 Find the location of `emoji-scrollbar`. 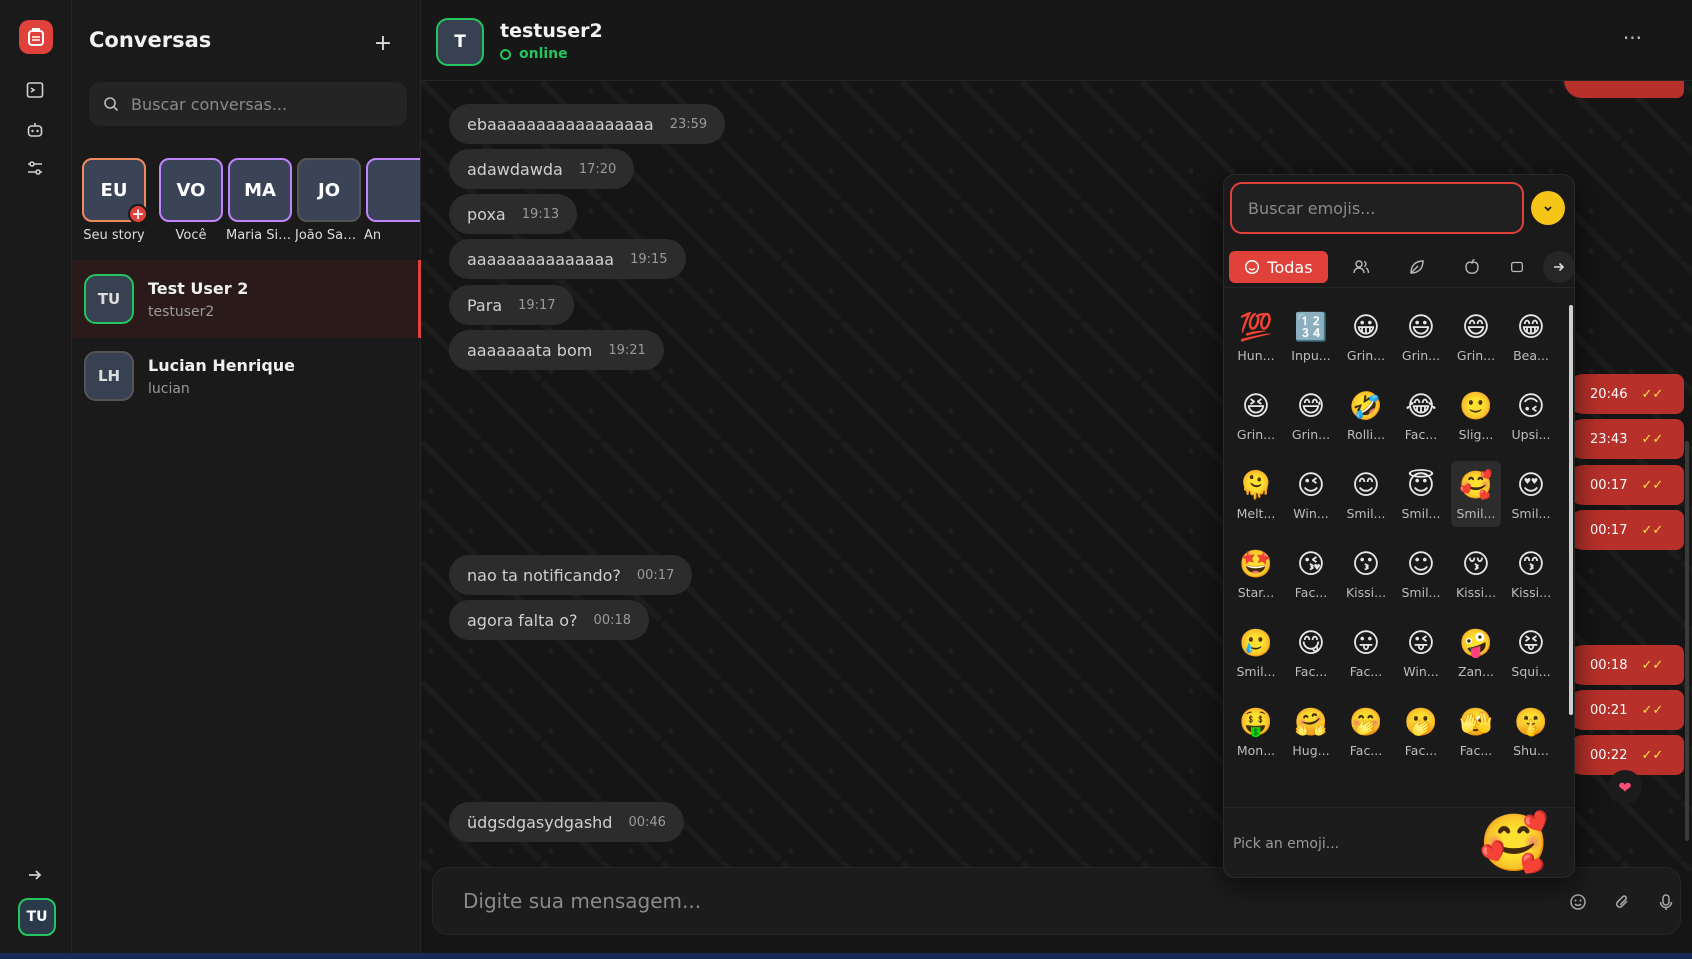

emoji-scrollbar is located at coordinates (1571, 545).